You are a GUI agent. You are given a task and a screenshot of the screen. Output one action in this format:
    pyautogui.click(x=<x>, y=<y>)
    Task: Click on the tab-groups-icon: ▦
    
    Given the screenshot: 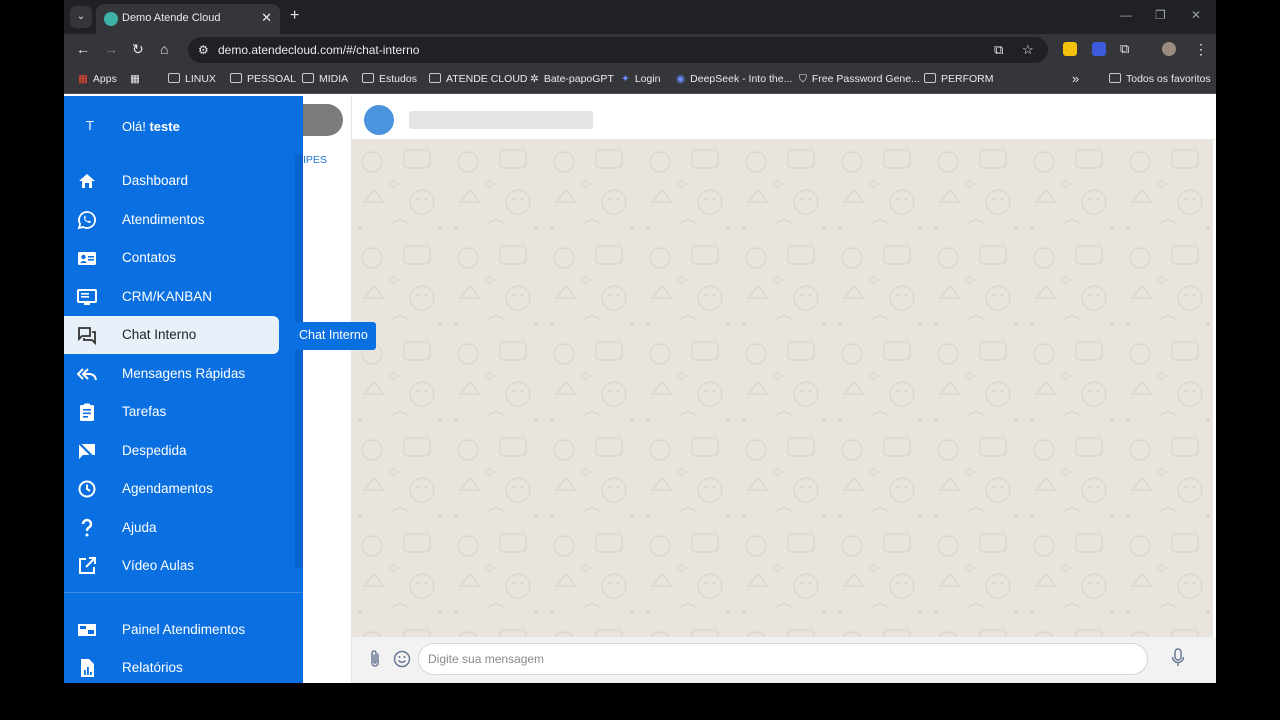 What is the action you would take?
    pyautogui.click(x=135, y=79)
    